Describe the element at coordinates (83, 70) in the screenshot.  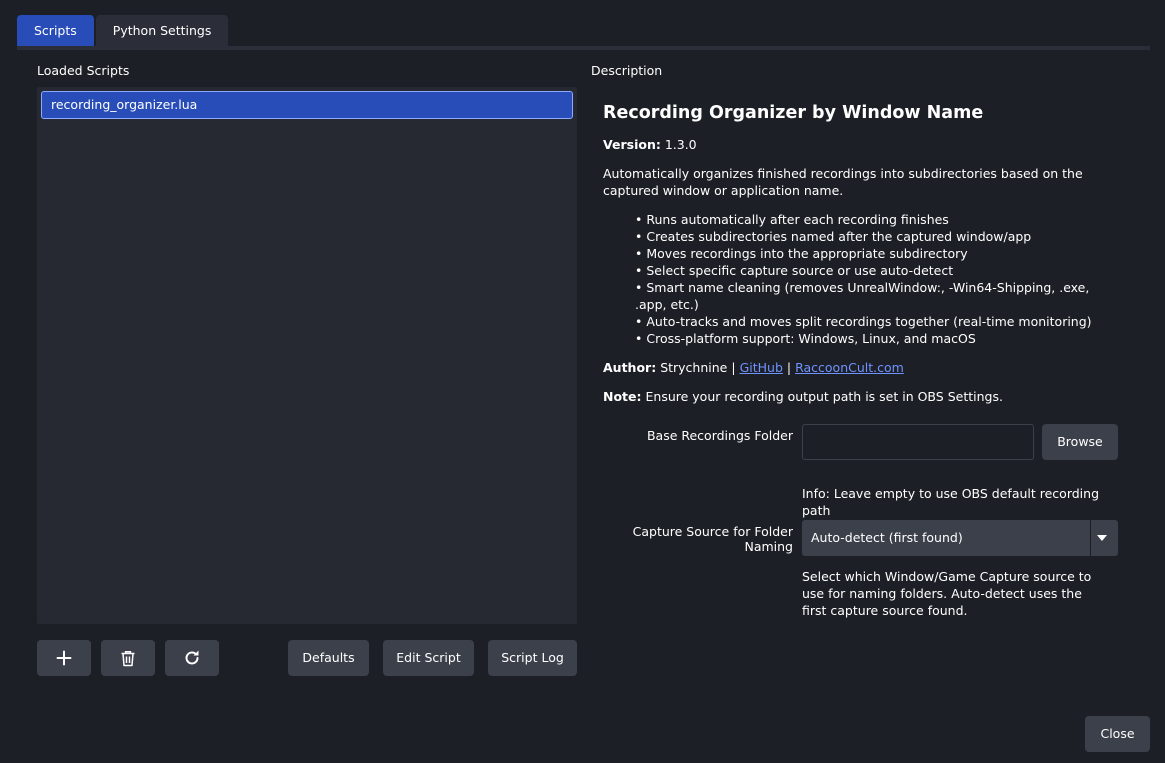
I see `loaded-scripts-label: Loaded Scripts` at that location.